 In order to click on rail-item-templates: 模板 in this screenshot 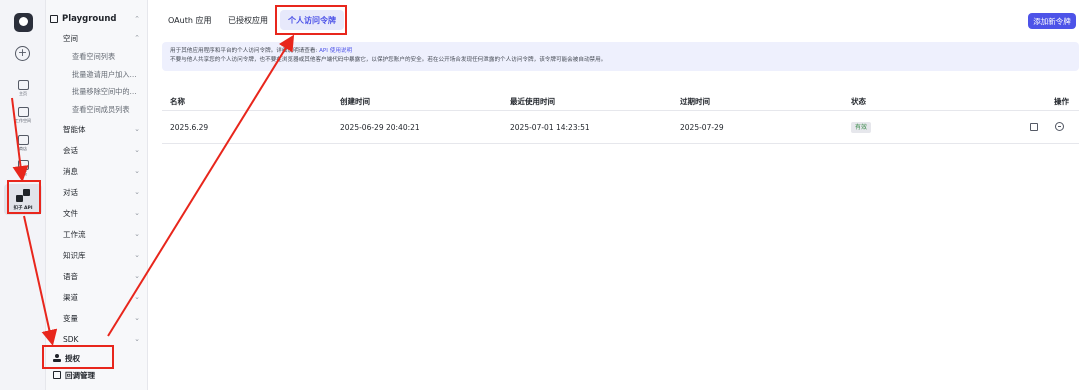, I will do `click(23, 168)`.